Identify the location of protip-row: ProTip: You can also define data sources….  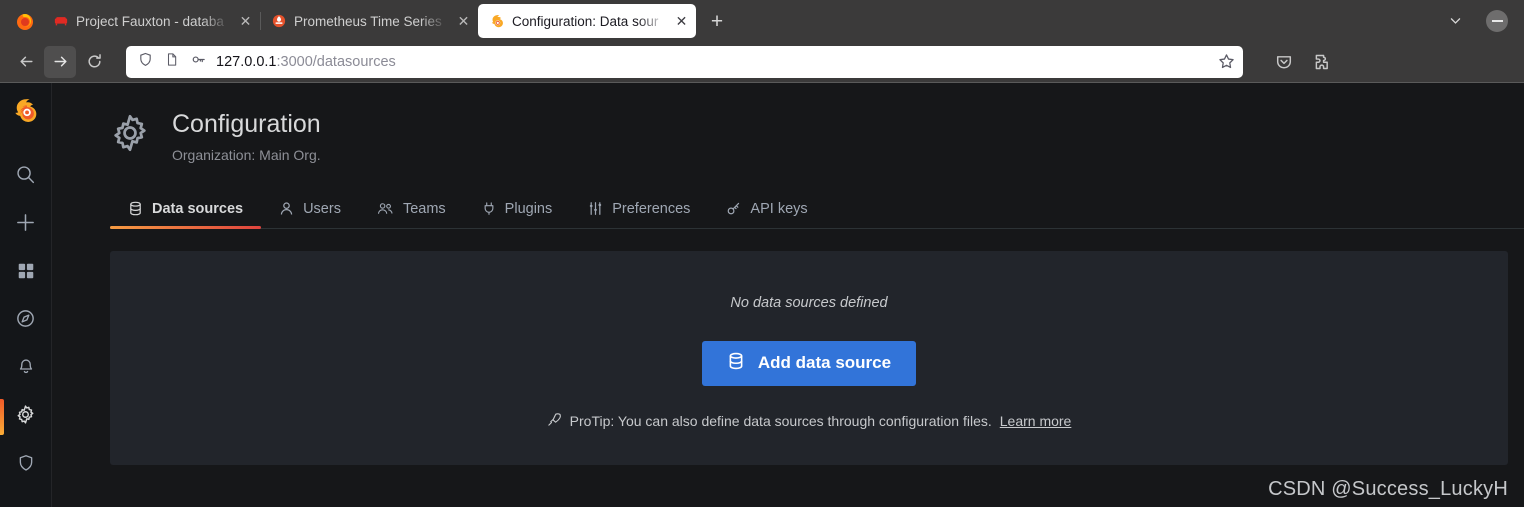
(809, 421).